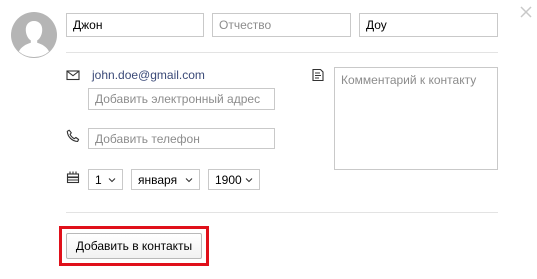 The height and width of the screenshot is (279, 537). I want to click on birthday-year-value: 1900, so click(228, 179).